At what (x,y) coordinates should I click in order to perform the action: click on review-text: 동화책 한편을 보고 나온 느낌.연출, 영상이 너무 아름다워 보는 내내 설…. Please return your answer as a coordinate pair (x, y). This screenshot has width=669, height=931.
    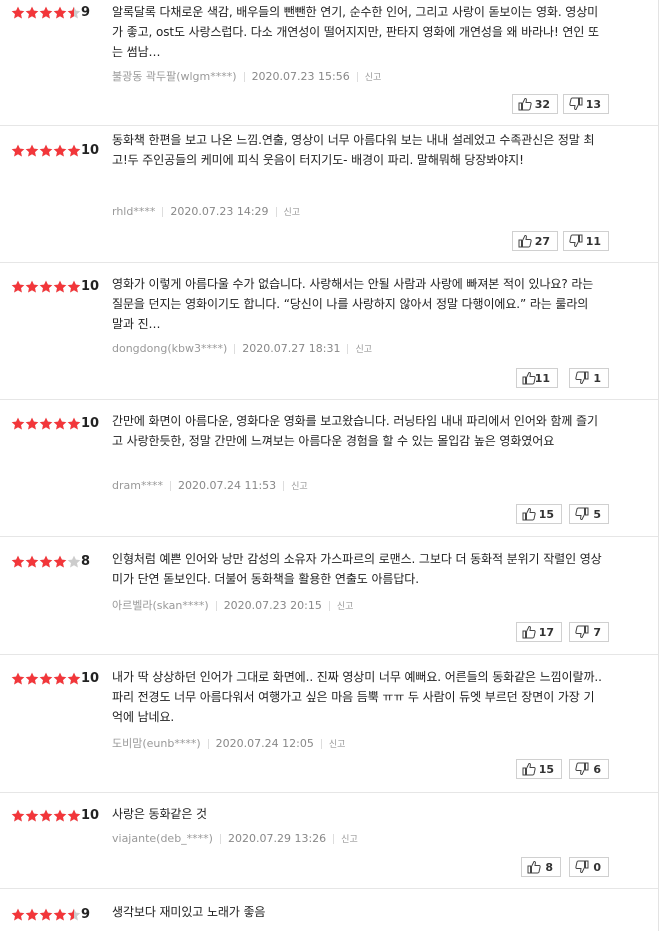
    Looking at the image, I should click on (353, 150).